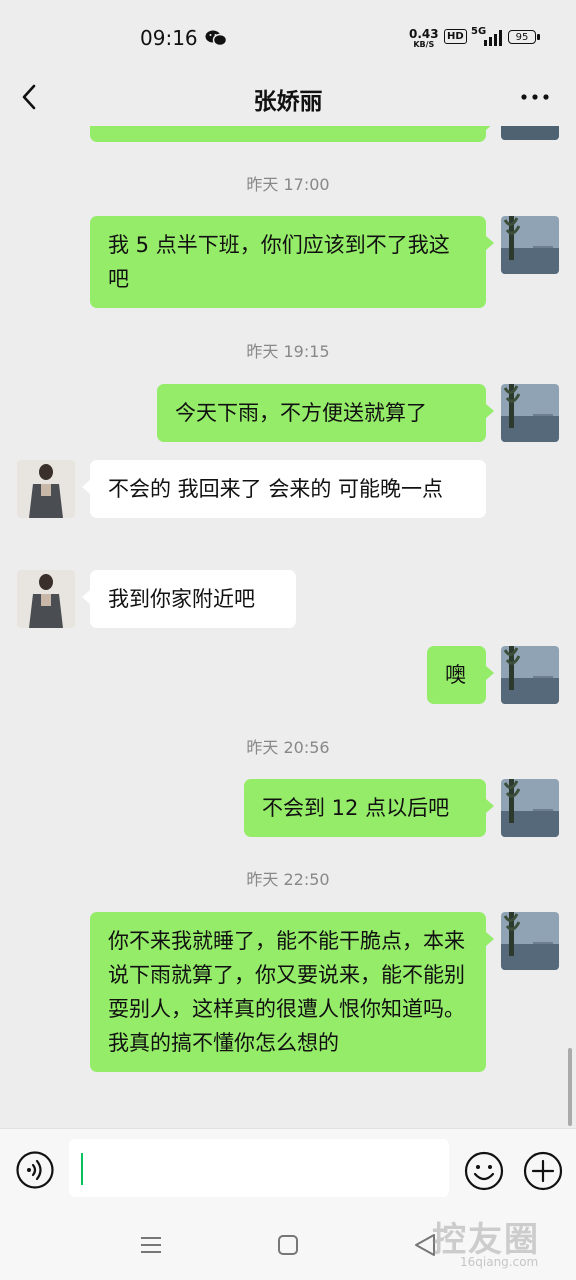  I want to click on voice-input-icon, so click(35, 1170).